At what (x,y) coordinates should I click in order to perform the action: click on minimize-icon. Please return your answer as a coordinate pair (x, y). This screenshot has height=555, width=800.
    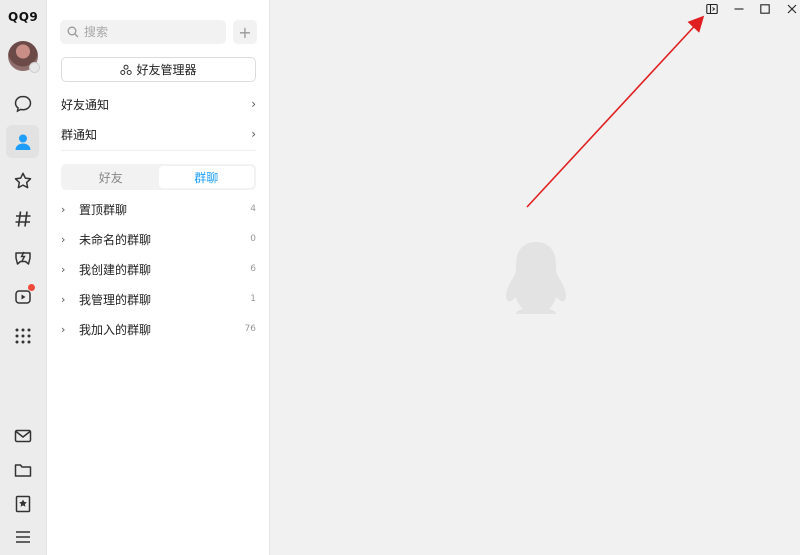
    Looking at the image, I should click on (739, 9).